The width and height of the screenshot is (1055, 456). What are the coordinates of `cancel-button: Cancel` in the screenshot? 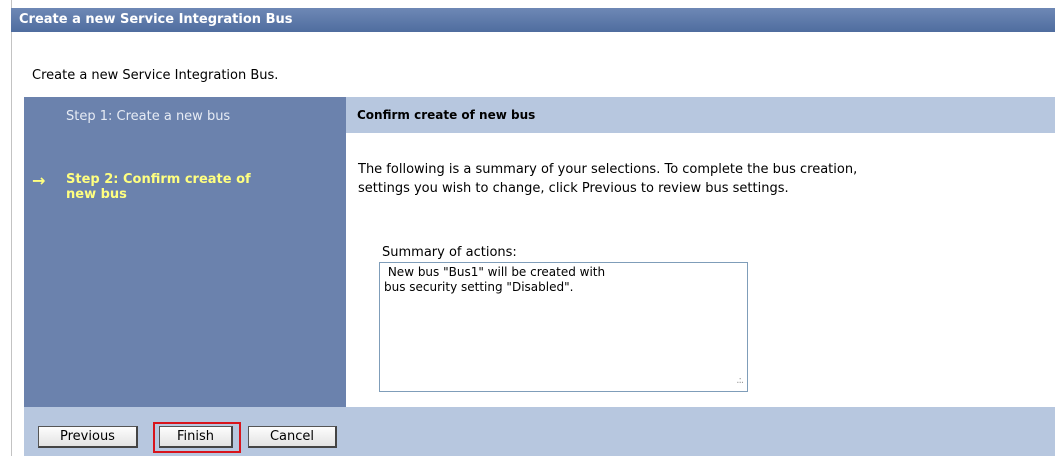 It's located at (292, 437).